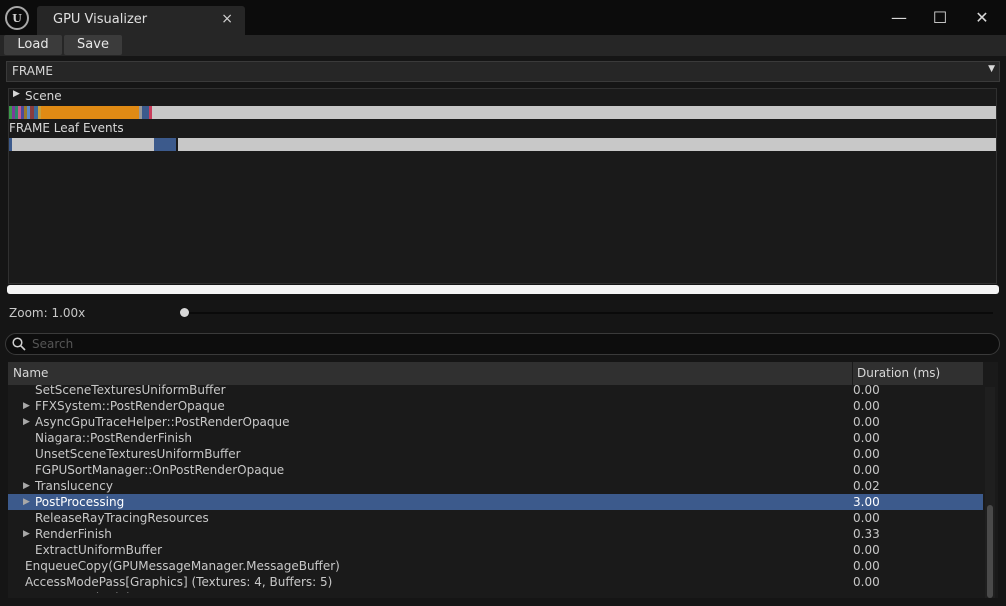  I want to click on zoom-label: Zoom: 1.00x, so click(47, 313).